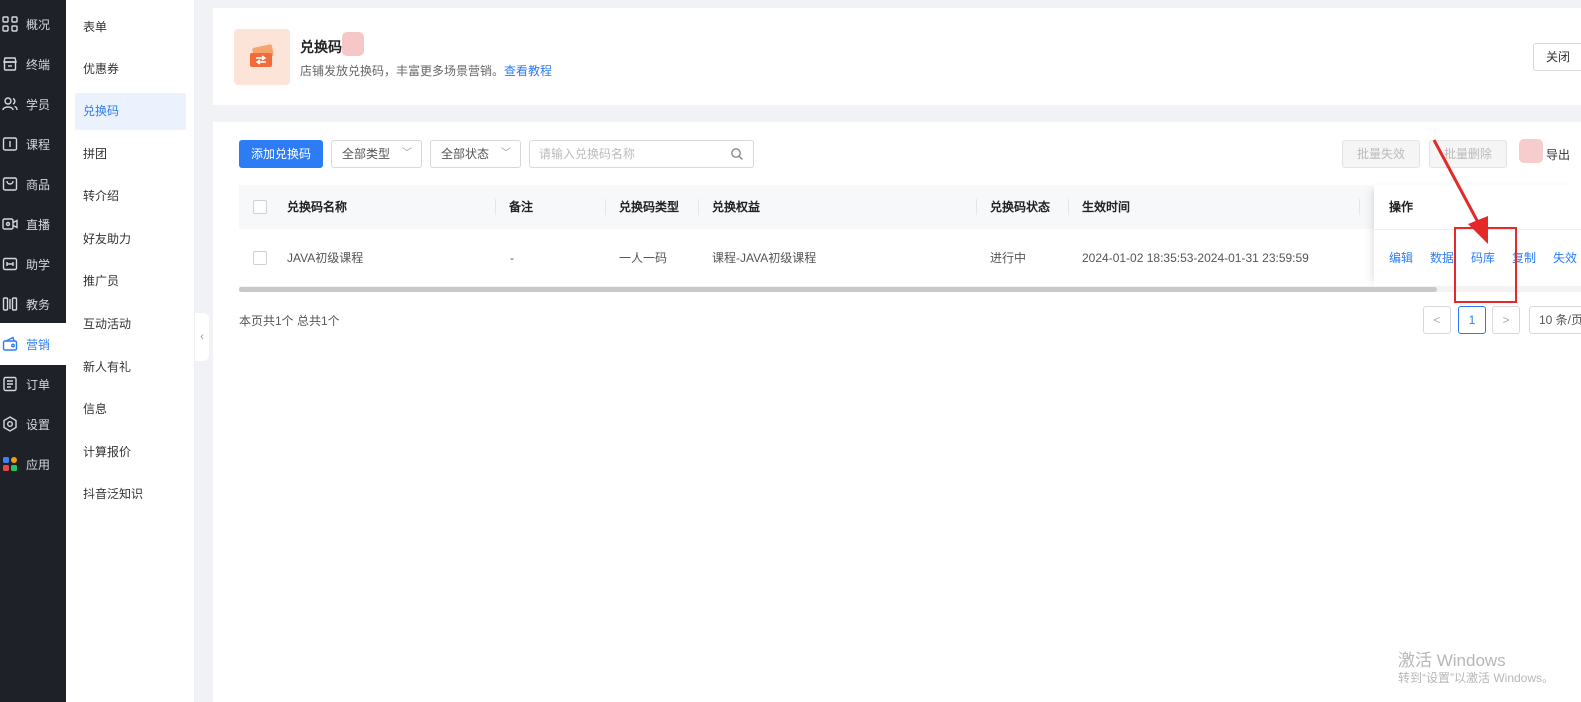 The width and height of the screenshot is (1581, 702). Describe the element at coordinates (512, 258) in the screenshot. I see `cell-remark: -` at that location.